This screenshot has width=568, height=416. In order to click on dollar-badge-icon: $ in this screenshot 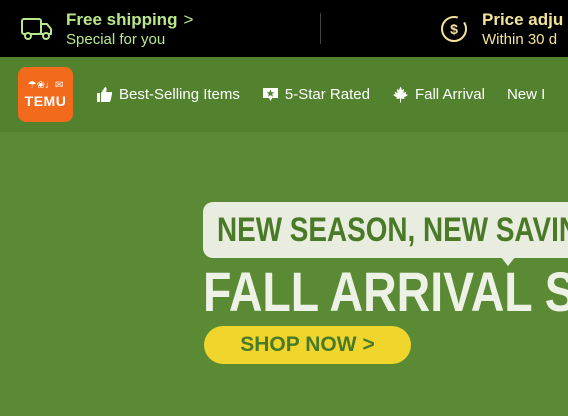, I will do `click(454, 29)`.